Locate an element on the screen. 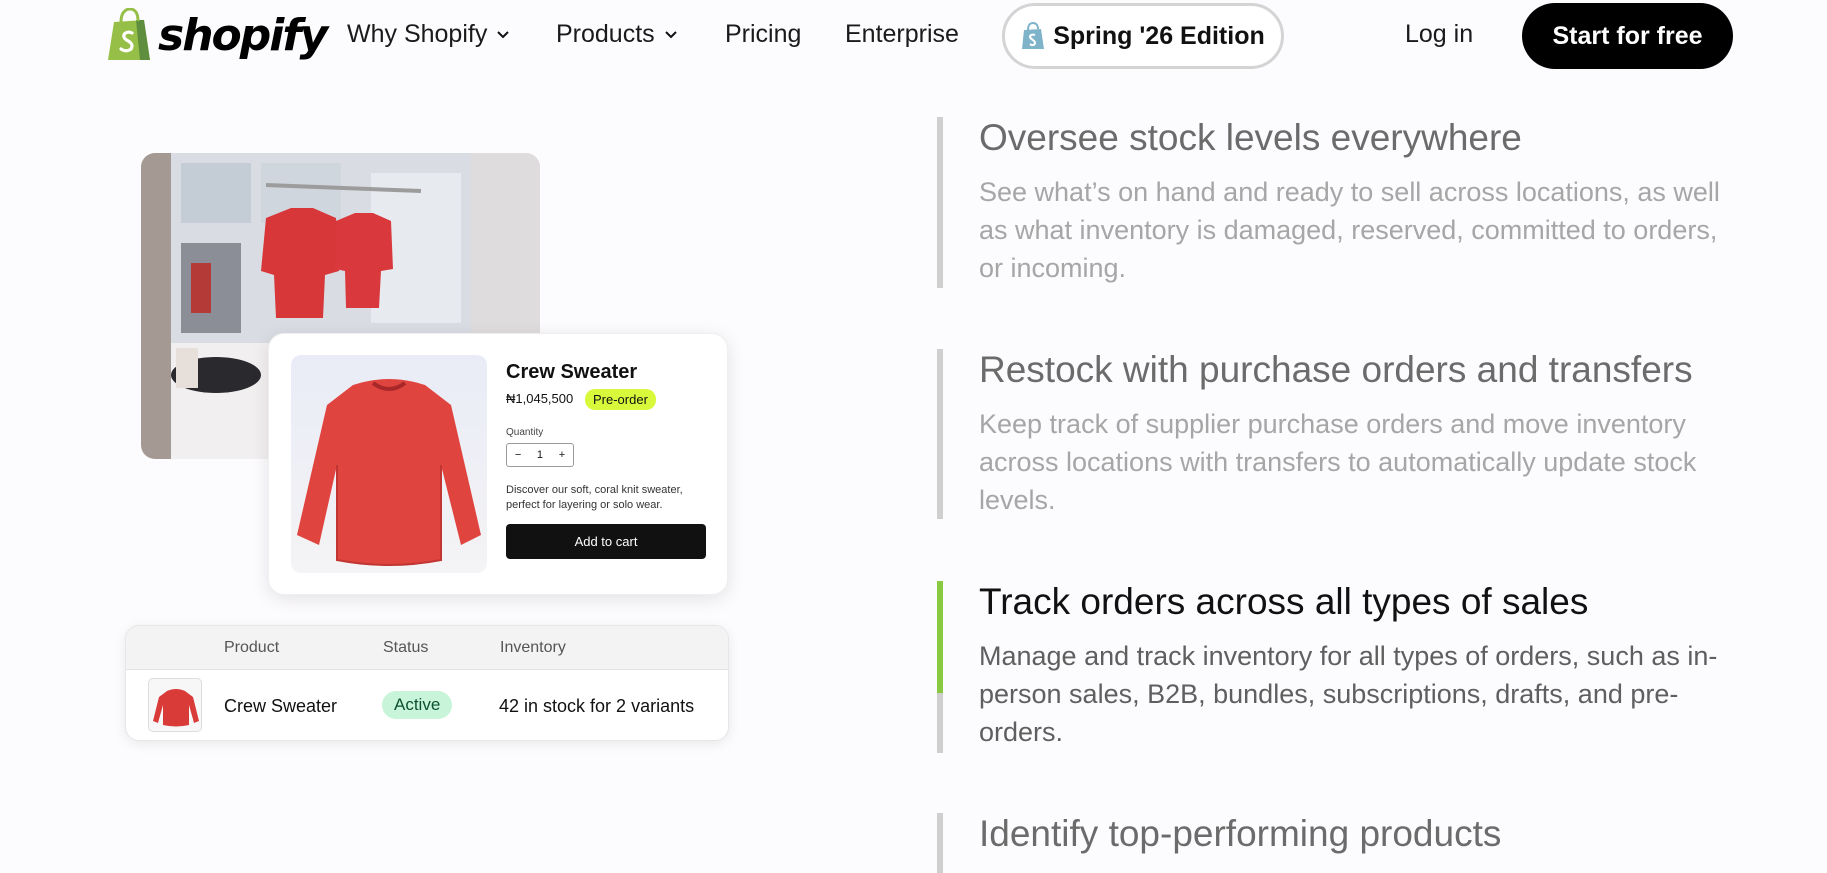 This screenshot has height=873, width=1827. feature-progress-fill is located at coordinates (940, 637).